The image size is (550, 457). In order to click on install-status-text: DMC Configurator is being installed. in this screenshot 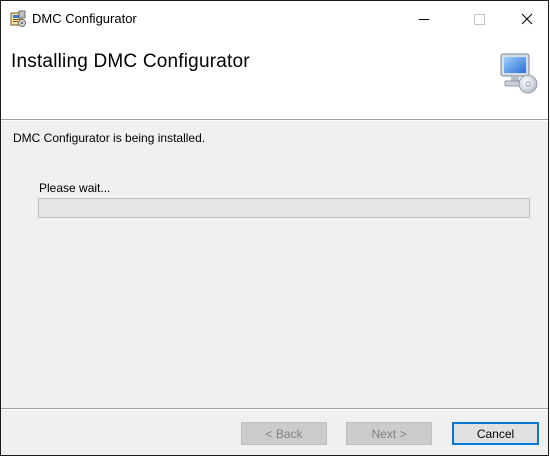, I will do `click(109, 138)`.